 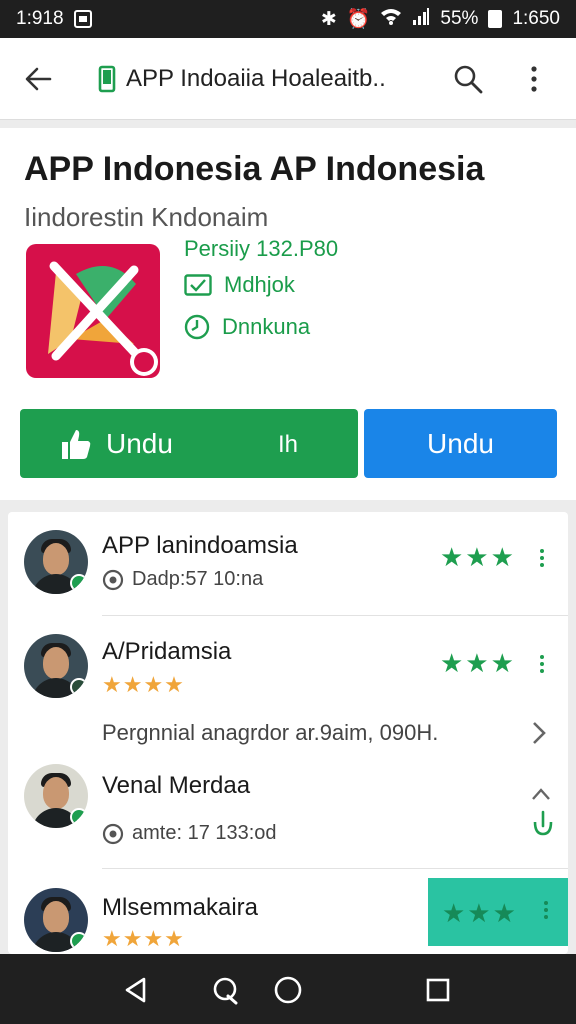 I want to click on app-bar: APP Indoaiia Hoaleaitb.., so click(x=288, y=79).